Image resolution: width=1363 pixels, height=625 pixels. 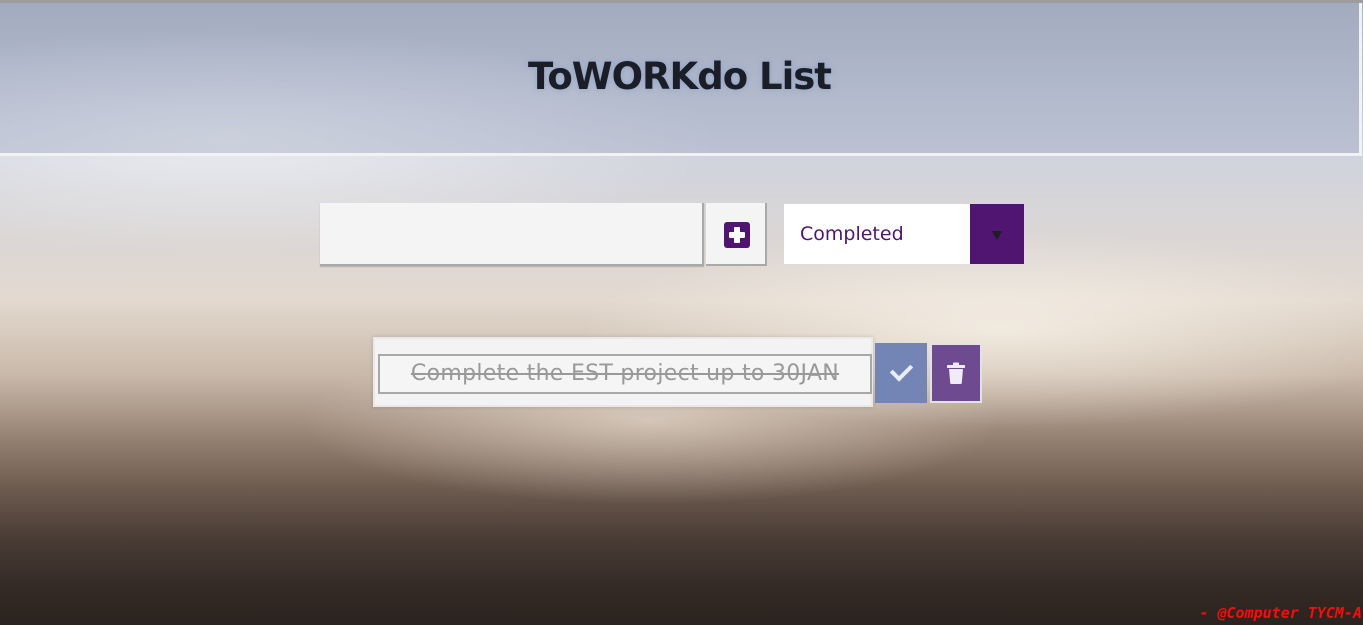 I want to click on todo-input, so click(x=512, y=234).